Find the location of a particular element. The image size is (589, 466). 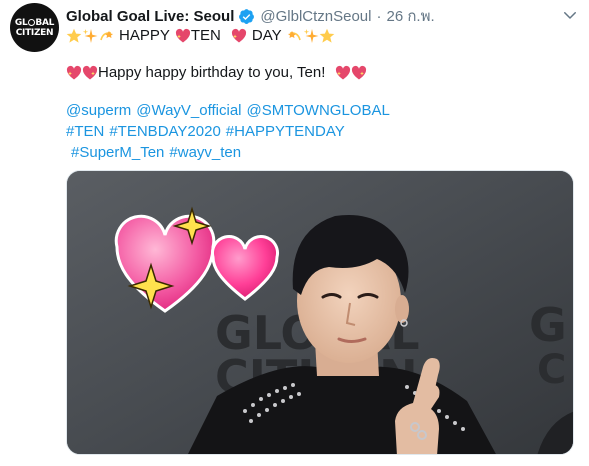

verified-badge-icon is located at coordinates (247, 16).